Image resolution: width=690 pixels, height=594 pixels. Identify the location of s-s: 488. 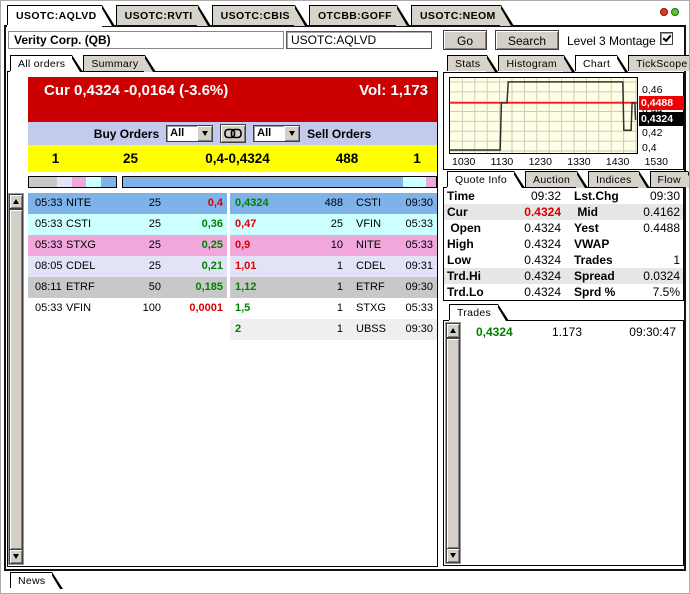
(333, 203).